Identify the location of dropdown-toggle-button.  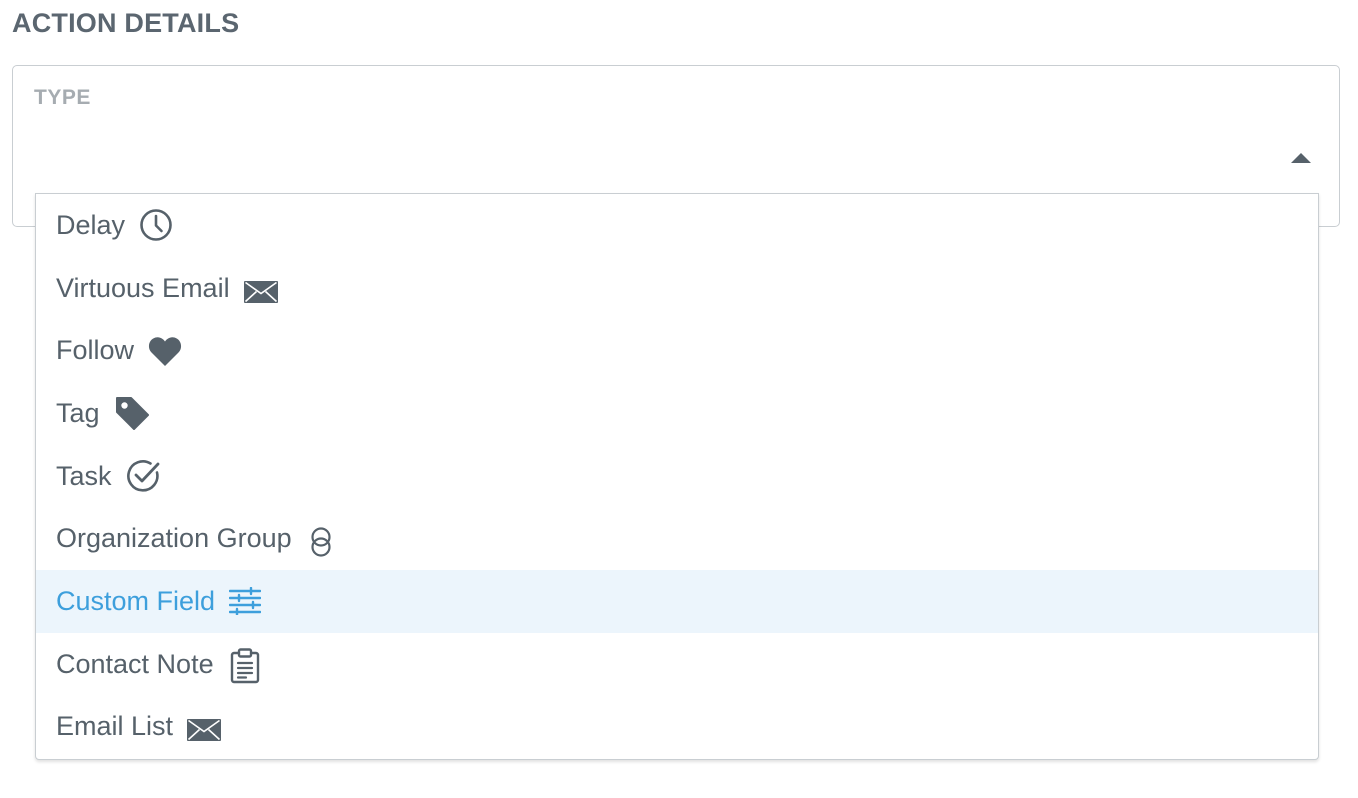
(1301, 158).